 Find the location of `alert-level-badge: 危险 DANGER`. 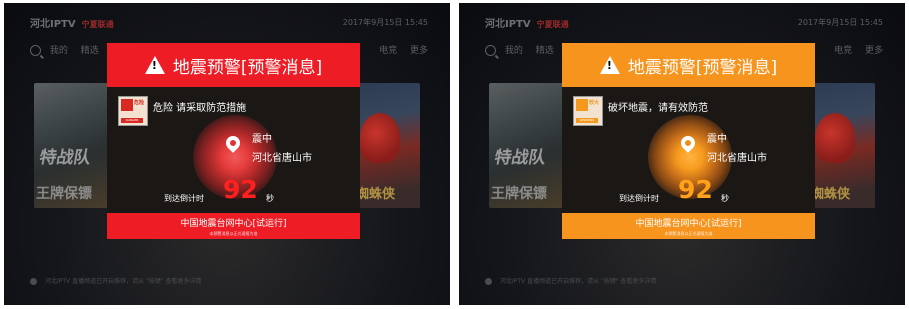

alert-level-badge: 危险 DANGER is located at coordinates (133, 111).